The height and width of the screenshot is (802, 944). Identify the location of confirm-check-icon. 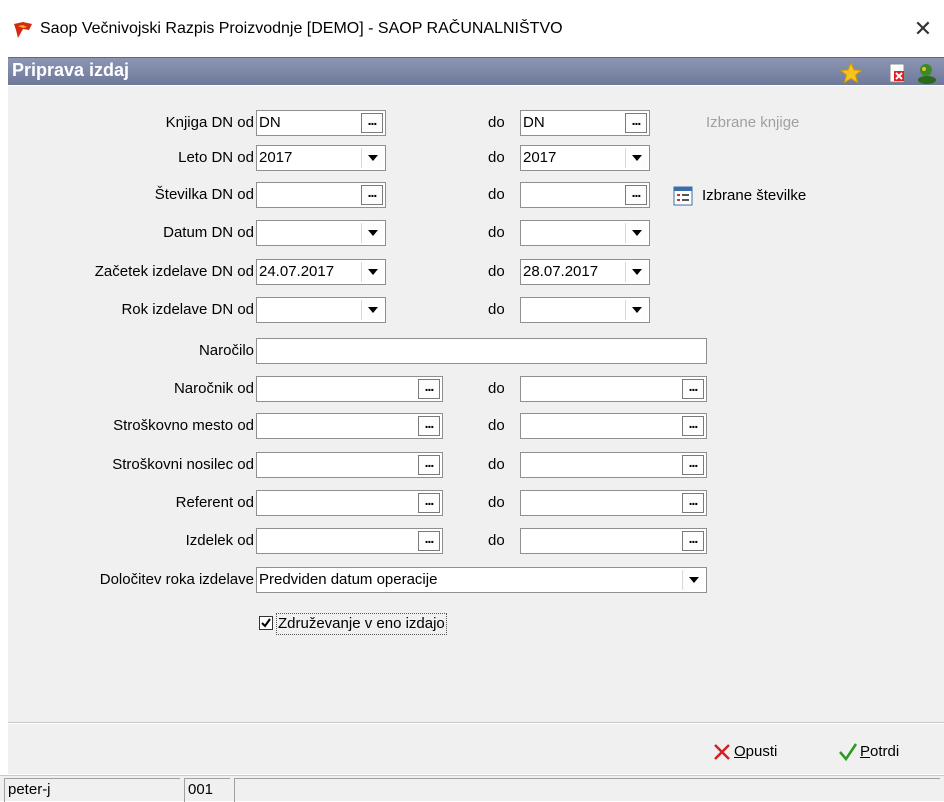
(848, 752).